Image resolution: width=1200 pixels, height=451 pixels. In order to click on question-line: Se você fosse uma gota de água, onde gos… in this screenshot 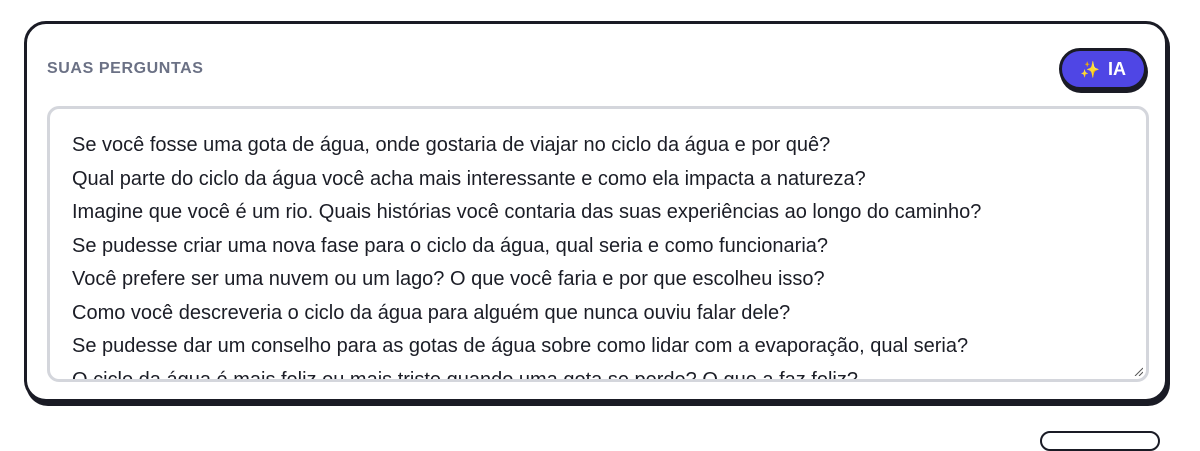, I will do `click(451, 145)`.